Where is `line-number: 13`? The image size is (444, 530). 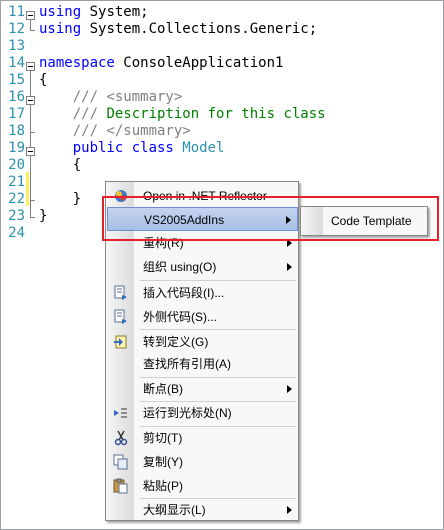 line-number: 13 is located at coordinates (16, 46).